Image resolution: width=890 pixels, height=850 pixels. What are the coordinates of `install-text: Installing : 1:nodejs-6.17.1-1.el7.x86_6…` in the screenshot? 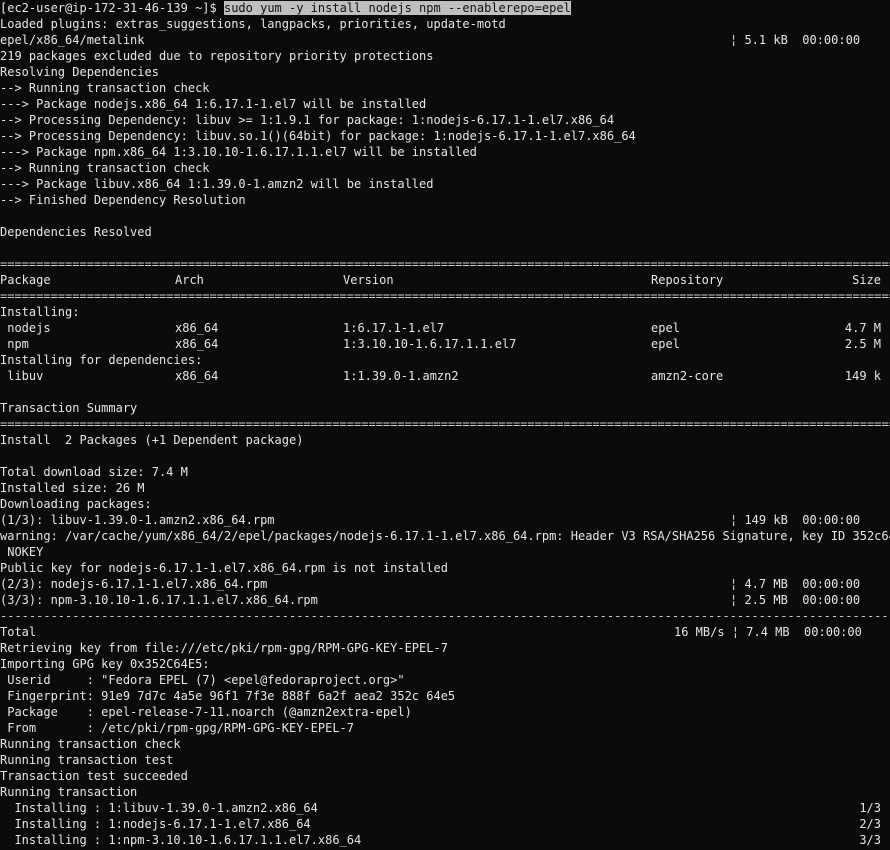 It's located at (155, 824).